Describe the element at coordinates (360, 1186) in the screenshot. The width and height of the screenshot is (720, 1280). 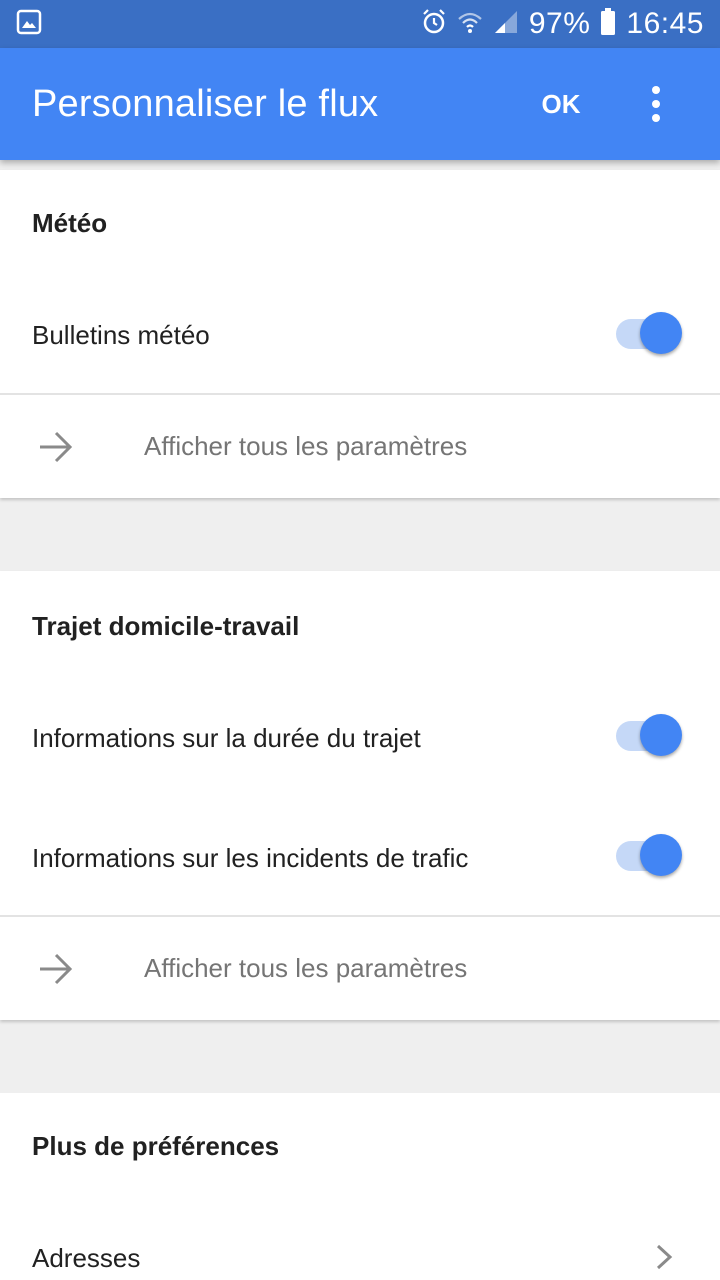
I see `preferences-card: Plus de préférences Adresses` at that location.